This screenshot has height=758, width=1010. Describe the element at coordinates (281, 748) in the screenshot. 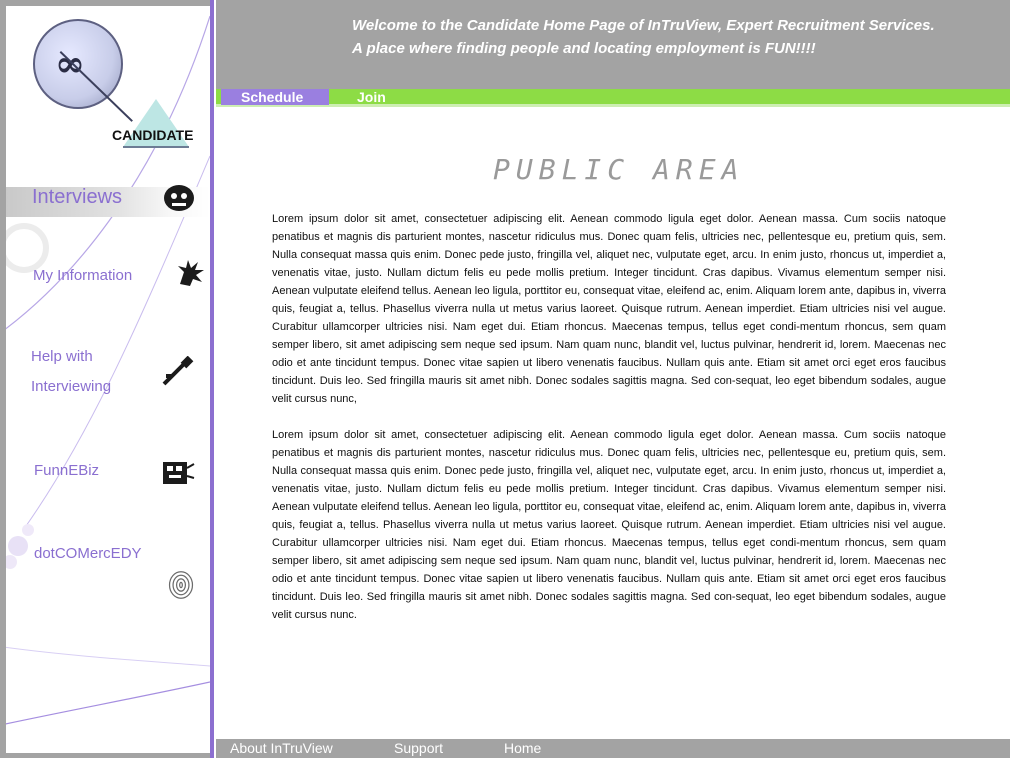

I see `footer-link-about: About InTruView` at that location.